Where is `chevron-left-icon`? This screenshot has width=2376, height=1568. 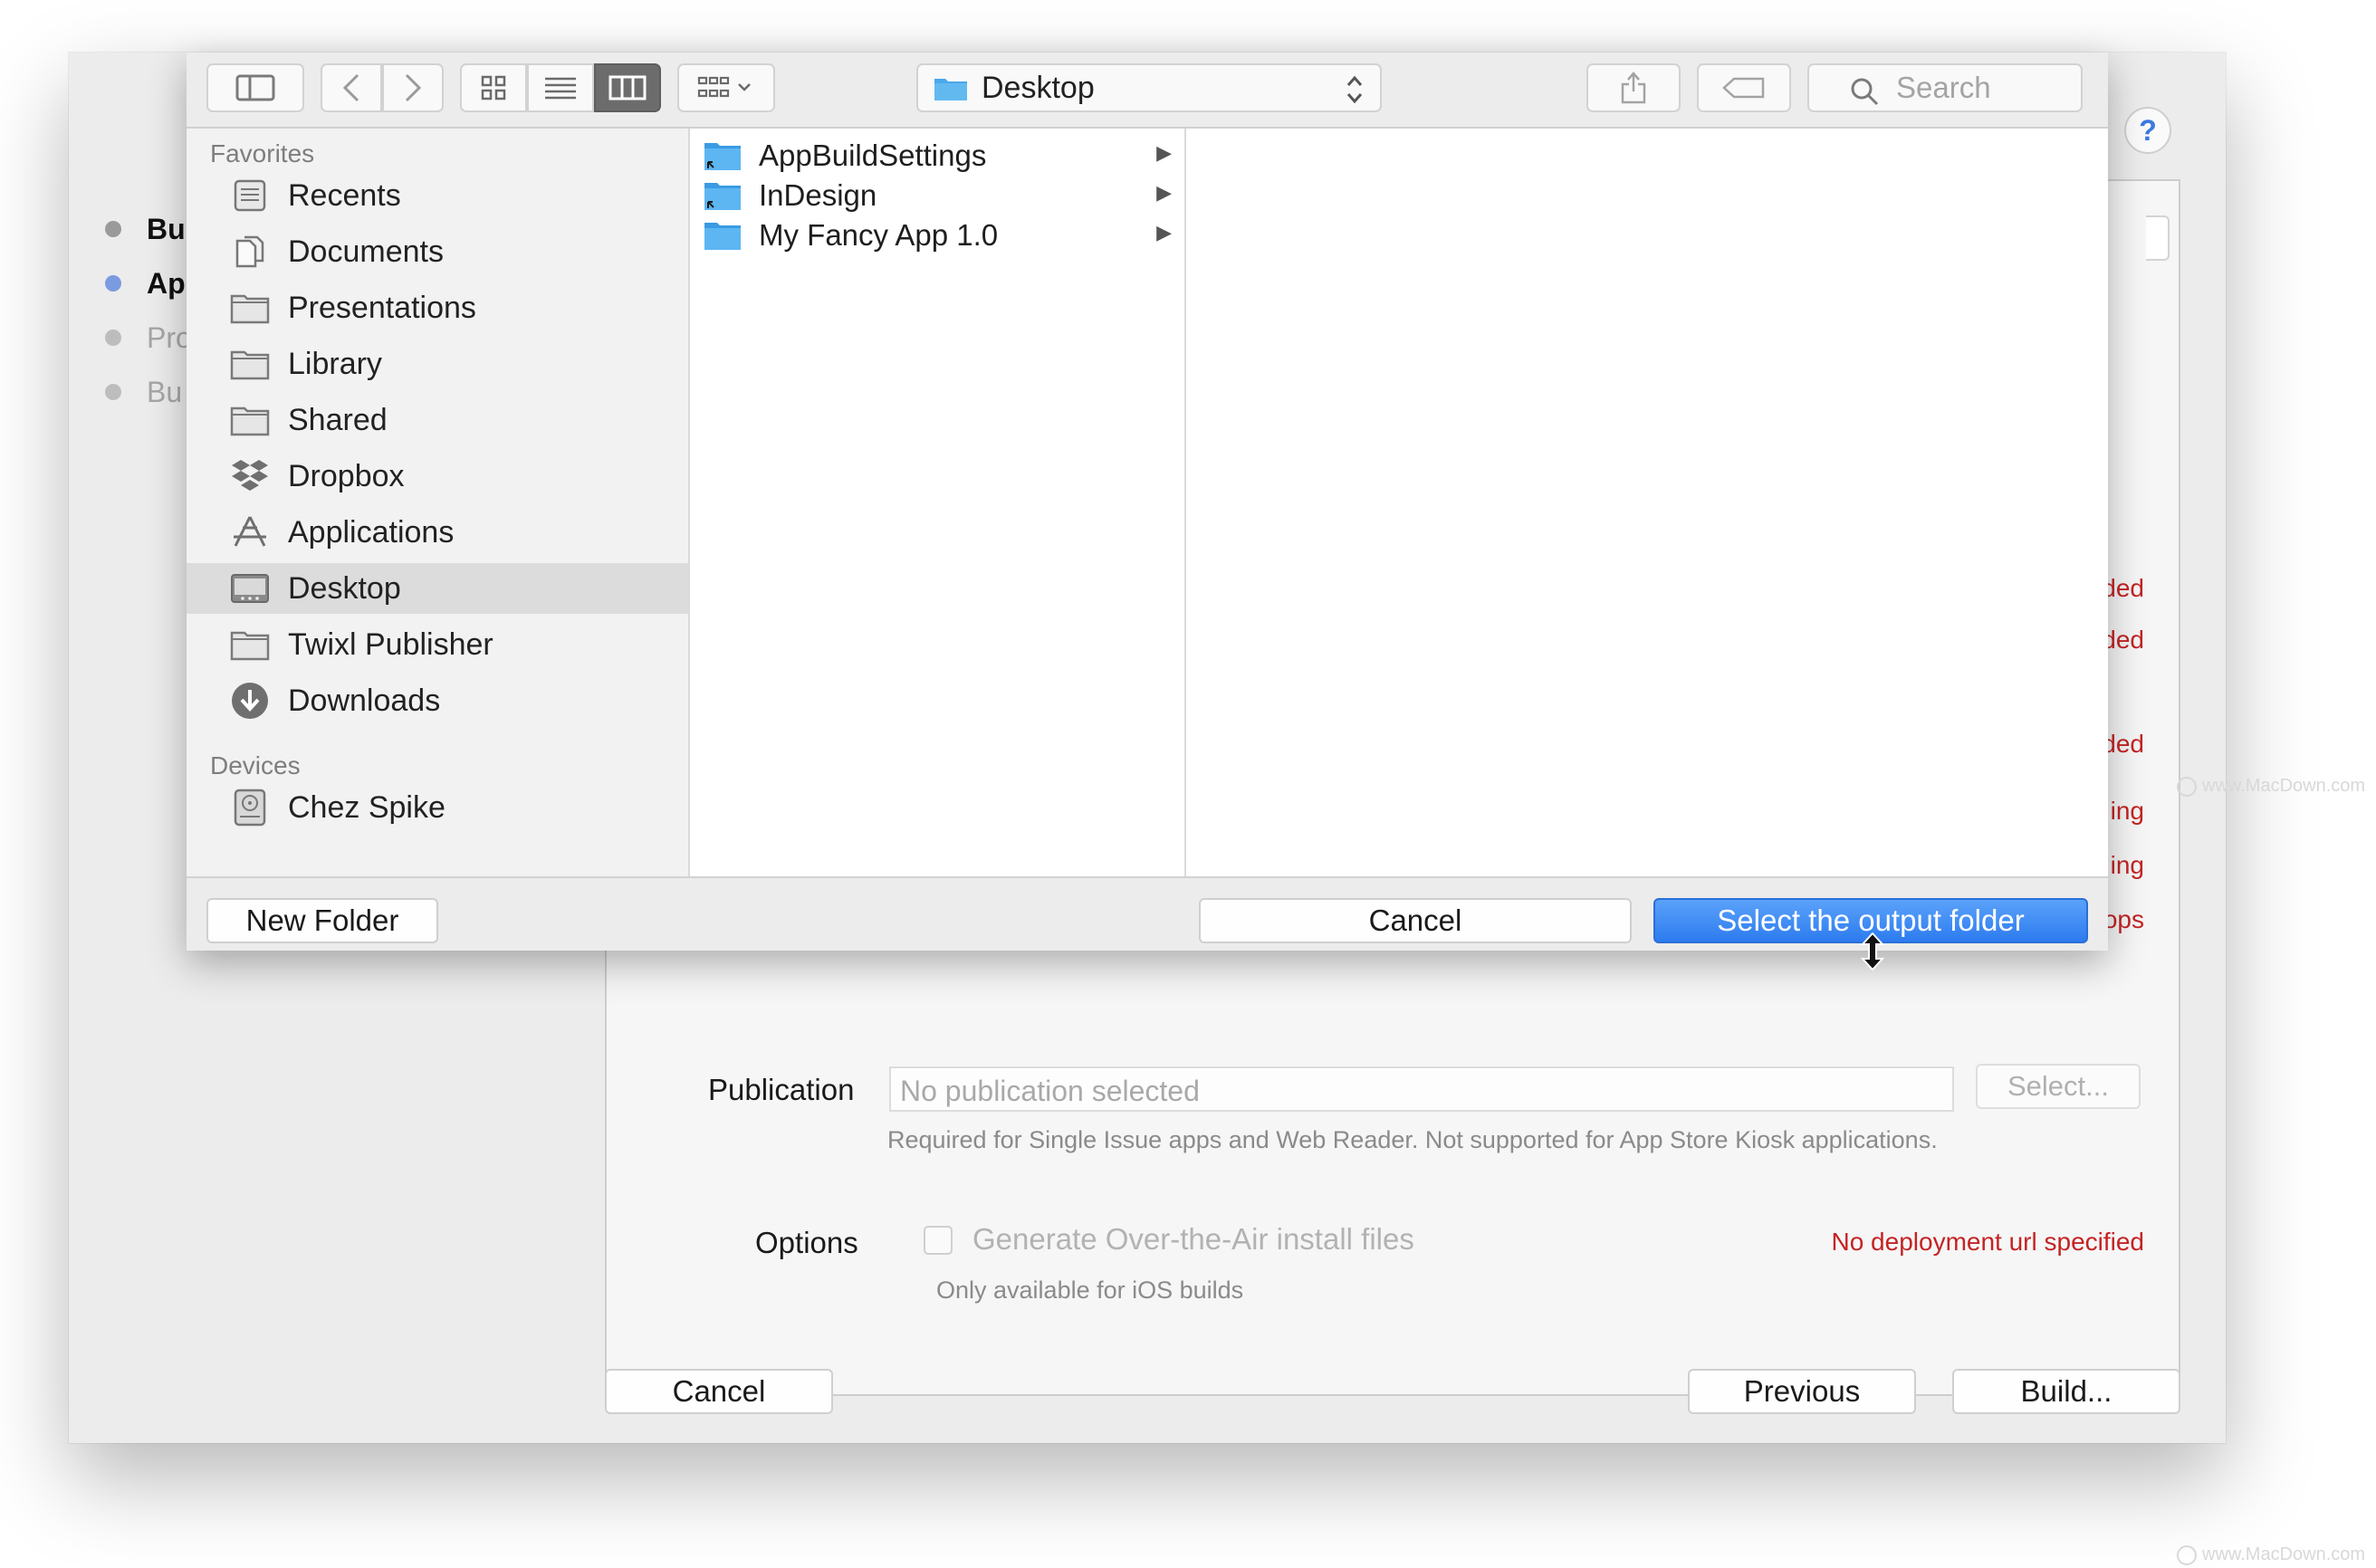 chevron-left-icon is located at coordinates (351, 87).